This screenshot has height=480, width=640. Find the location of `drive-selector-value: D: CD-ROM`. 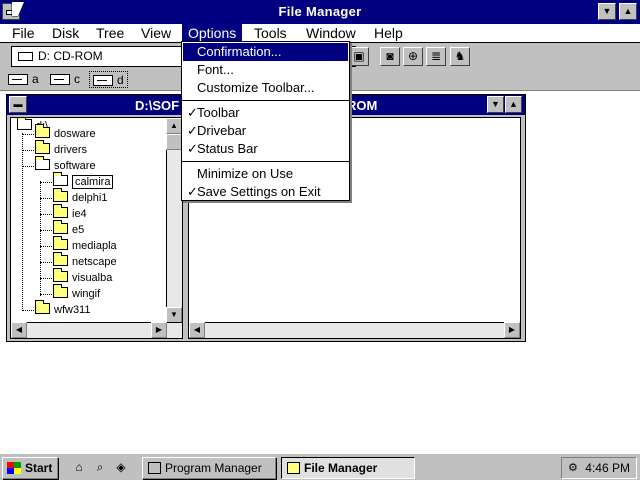

drive-selector-value: D: CD-ROM is located at coordinates (70, 56).